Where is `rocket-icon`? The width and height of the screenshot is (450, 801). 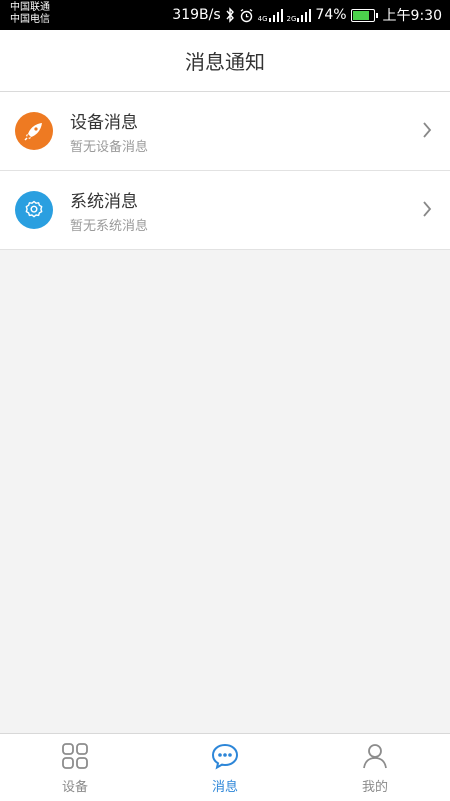
rocket-icon is located at coordinates (34, 131).